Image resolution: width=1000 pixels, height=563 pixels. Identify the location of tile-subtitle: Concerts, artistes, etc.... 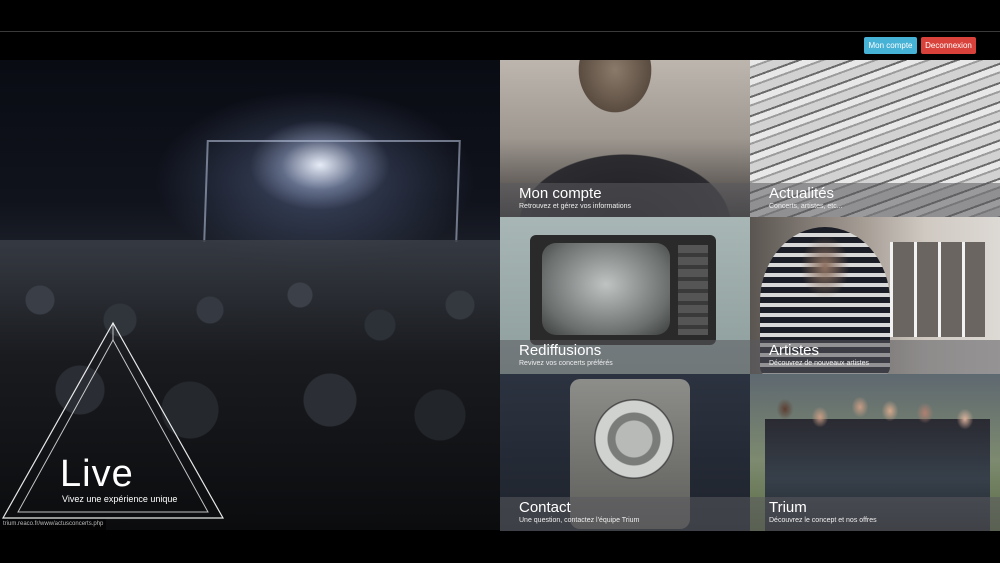
(806, 206).